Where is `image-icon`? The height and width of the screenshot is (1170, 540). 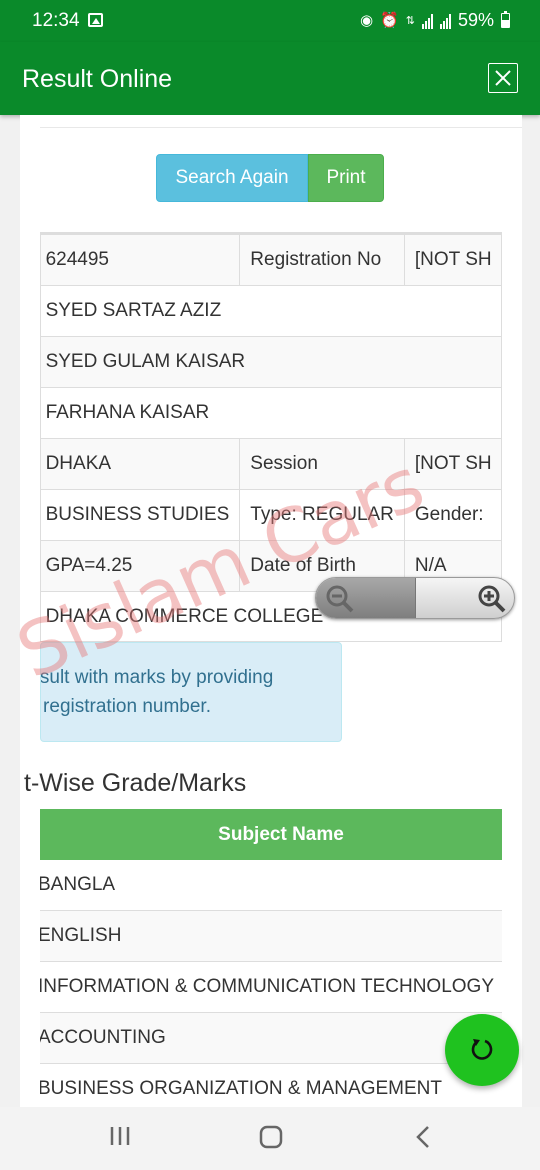
image-icon is located at coordinates (95, 20).